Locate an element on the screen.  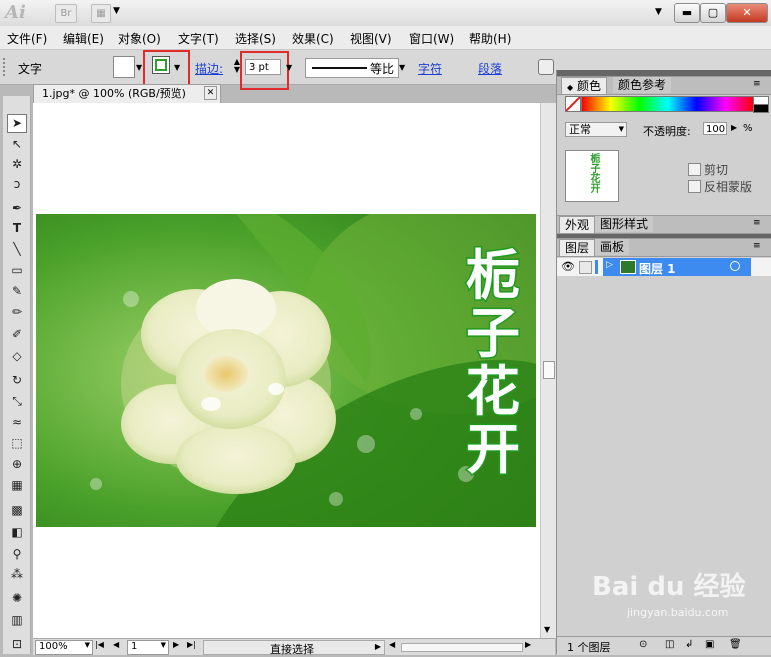
workspace-dropdown-icon: ▼ is located at coordinates (658, 12).